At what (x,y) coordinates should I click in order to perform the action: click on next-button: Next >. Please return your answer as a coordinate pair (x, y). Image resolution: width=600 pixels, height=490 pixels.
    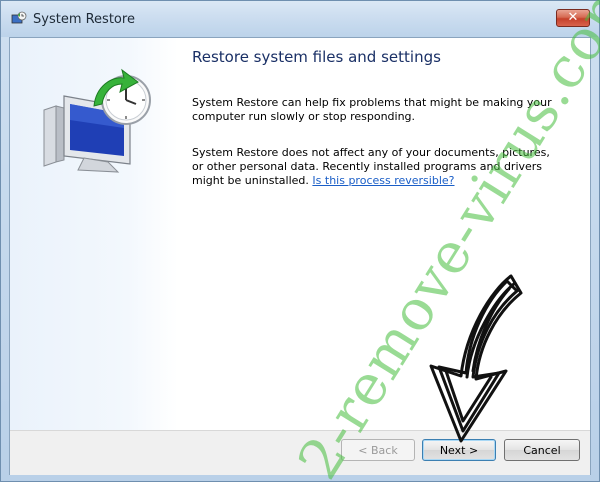
    Looking at the image, I should click on (459, 450).